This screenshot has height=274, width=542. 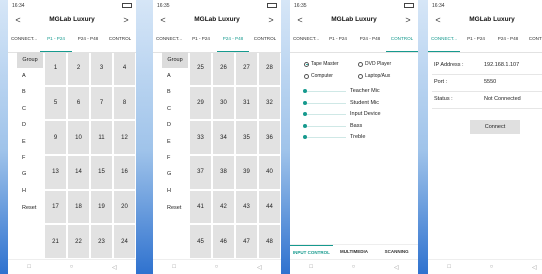 What do you see at coordinates (101, 137) in the screenshot?
I see `position-cell: 11` at bounding box center [101, 137].